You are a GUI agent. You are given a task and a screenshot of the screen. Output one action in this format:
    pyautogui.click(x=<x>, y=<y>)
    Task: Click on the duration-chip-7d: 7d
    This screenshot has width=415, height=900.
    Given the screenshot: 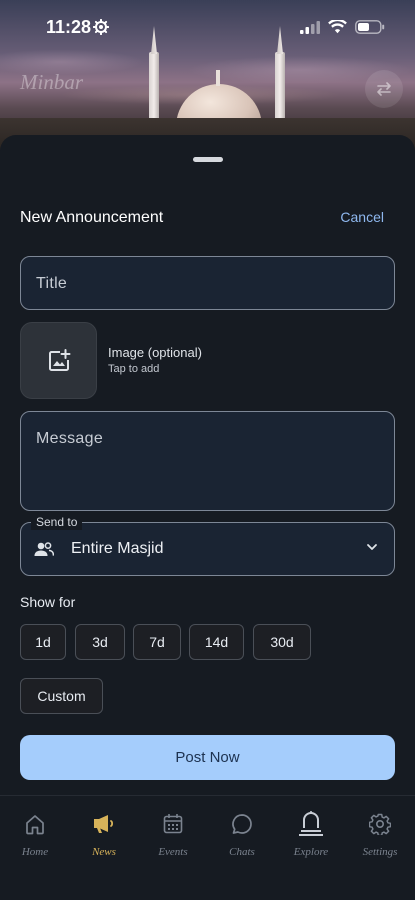 What is the action you would take?
    pyautogui.click(x=157, y=642)
    